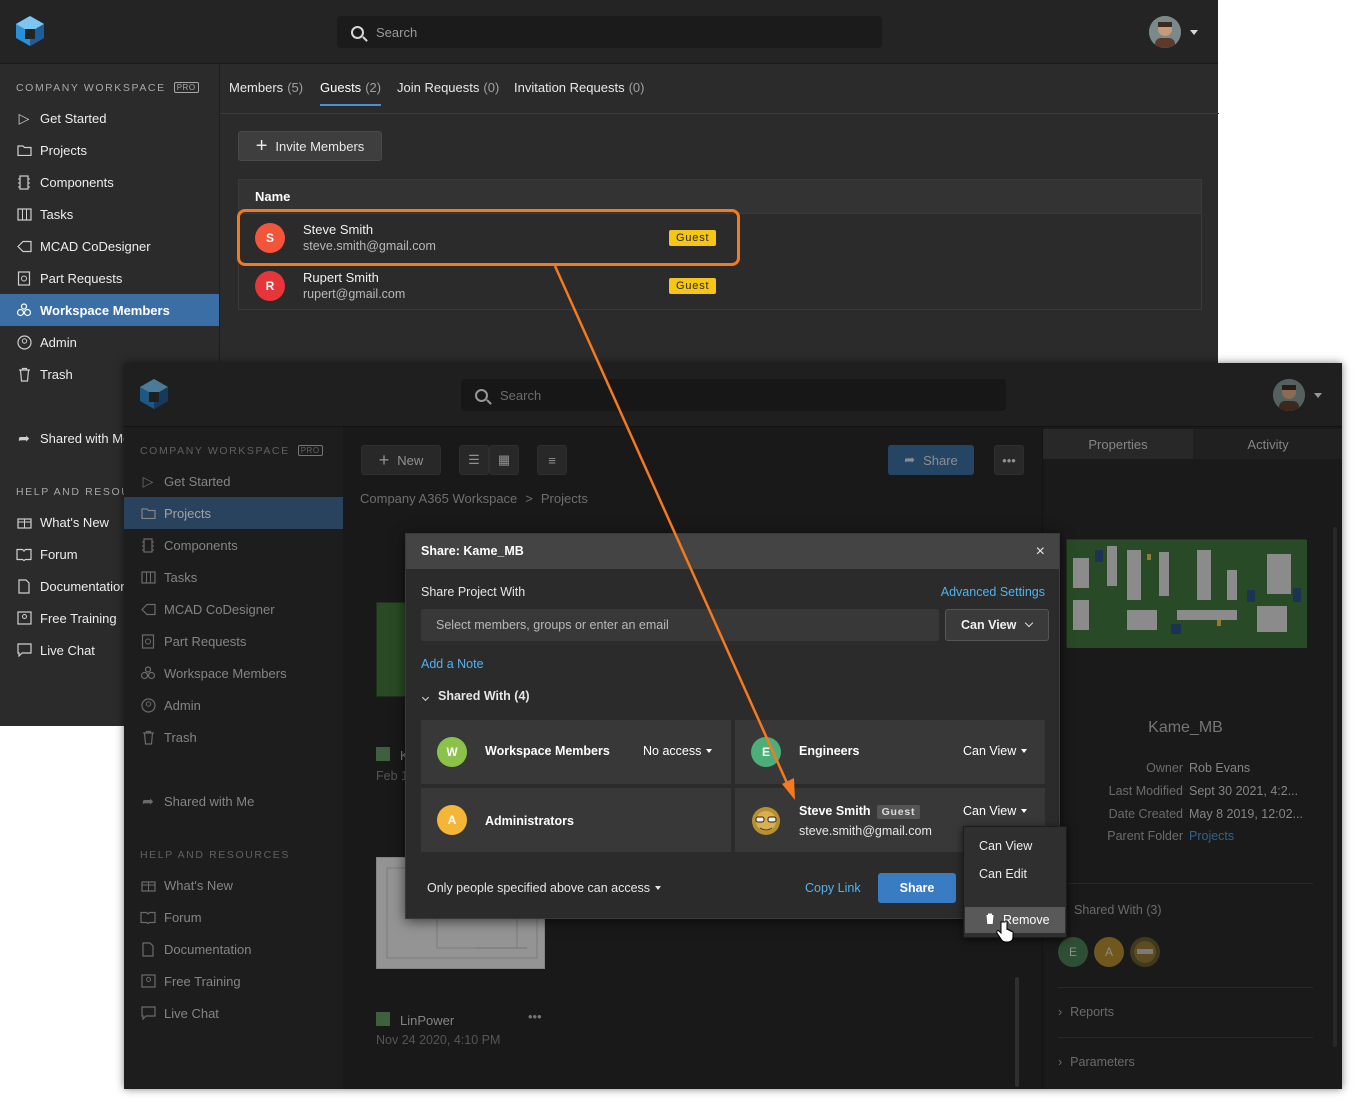 The height and width of the screenshot is (1102, 1355). I want to click on section-reports: › Reports, so click(1086, 1012).